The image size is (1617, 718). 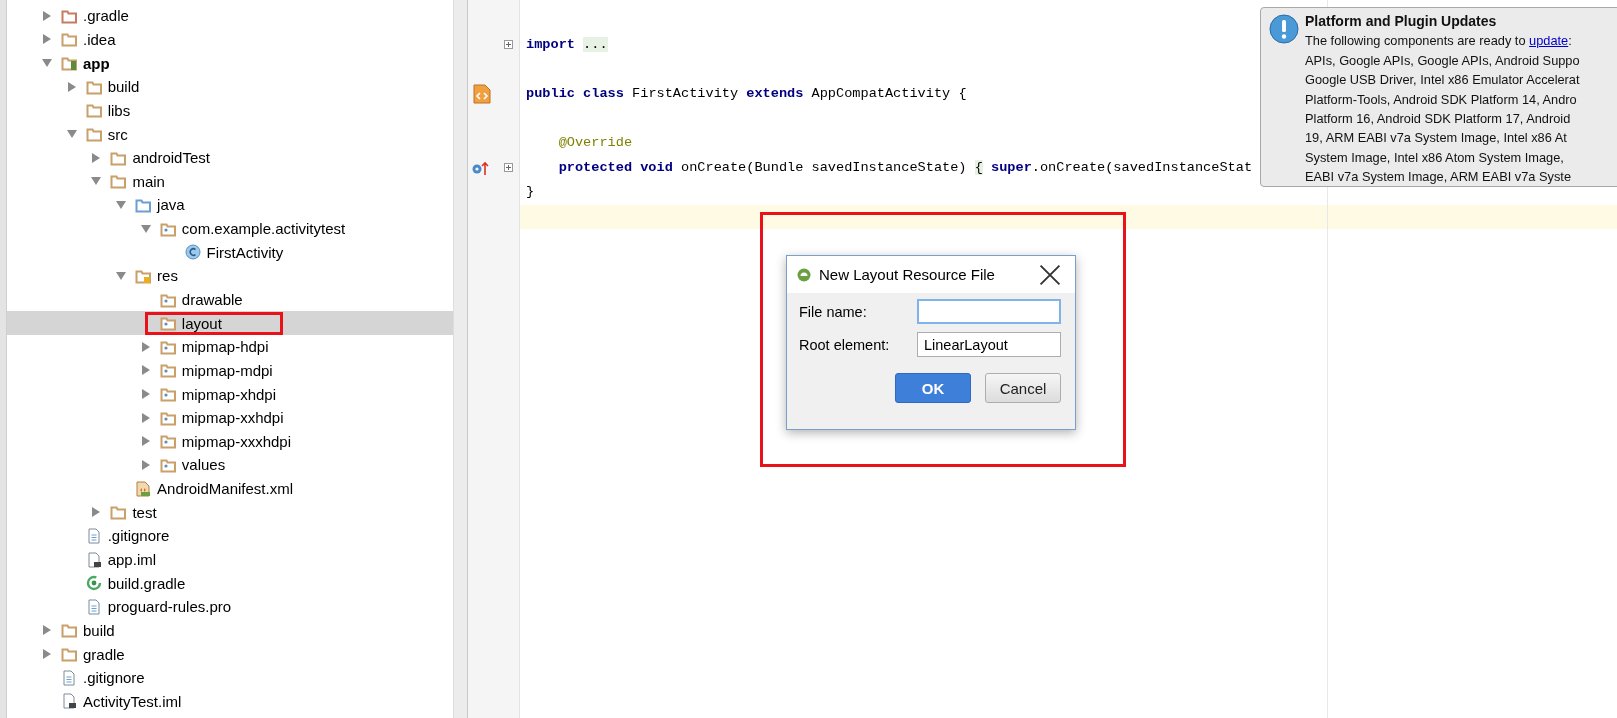 What do you see at coordinates (171, 205) in the screenshot?
I see `tree-item: java` at bounding box center [171, 205].